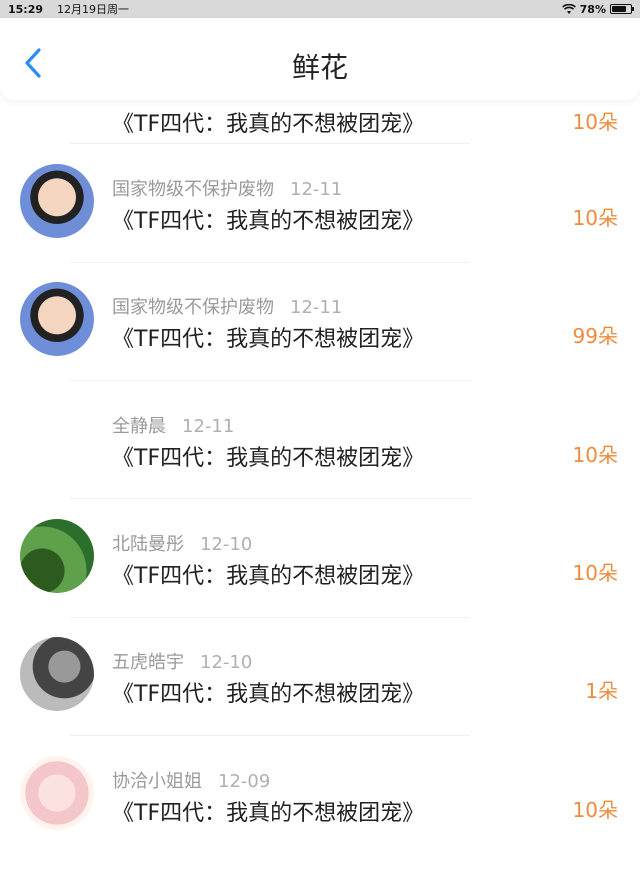  I want to click on battery-icon, so click(622, 9).